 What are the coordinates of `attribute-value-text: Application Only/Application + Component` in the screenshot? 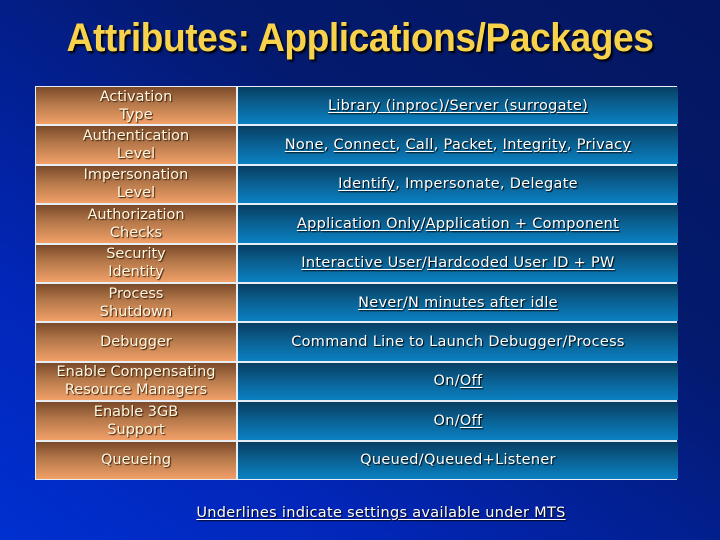 It's located at (458, 224).